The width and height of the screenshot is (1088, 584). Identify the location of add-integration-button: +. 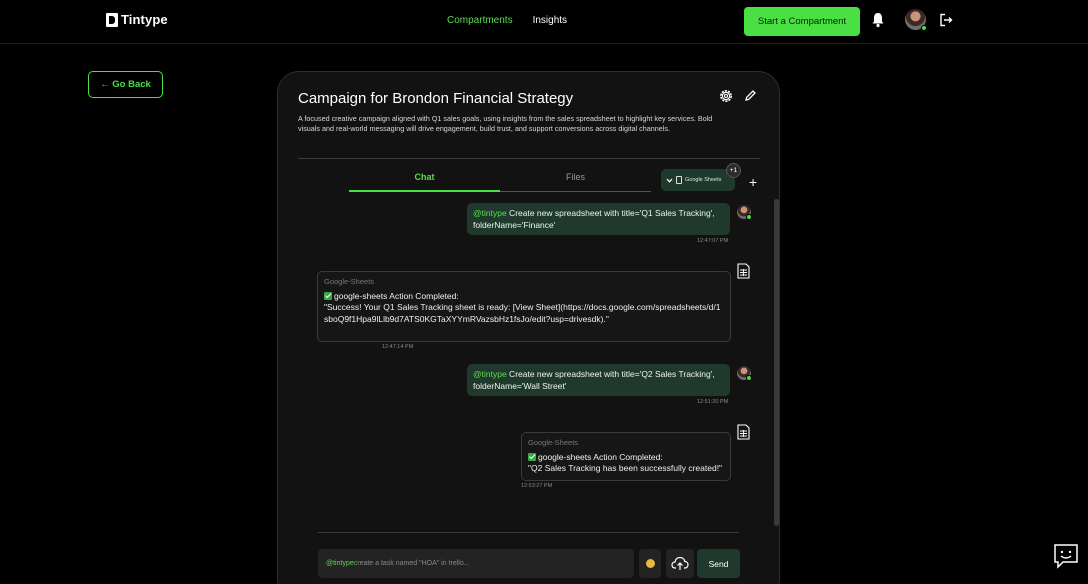
(753, 182).